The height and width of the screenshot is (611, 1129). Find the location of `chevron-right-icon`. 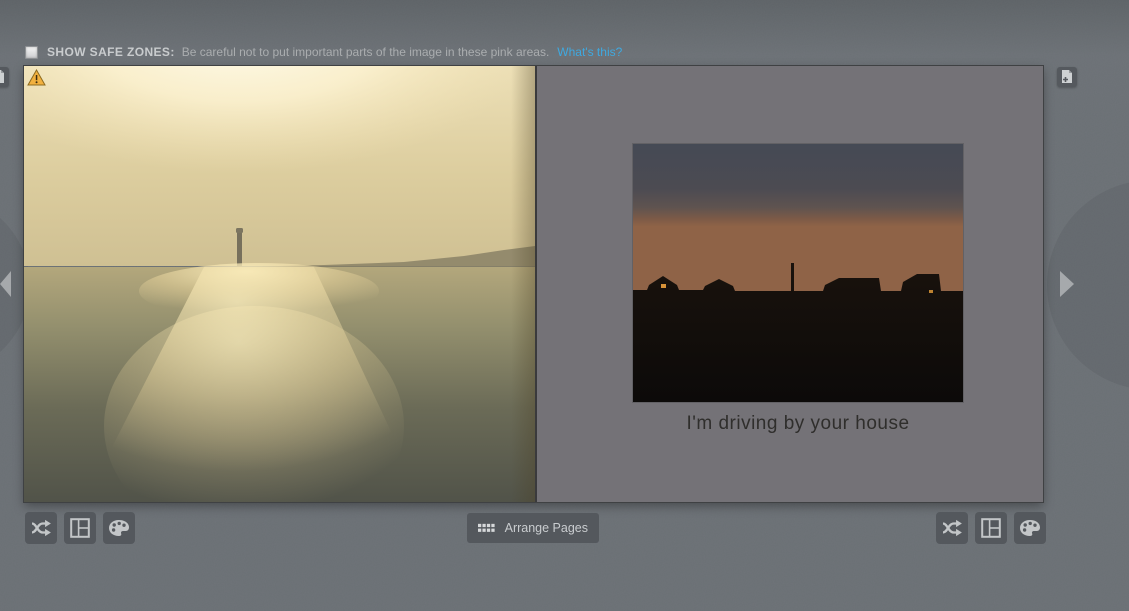

chevron-right-icon is located at coordinates (1067, 284).